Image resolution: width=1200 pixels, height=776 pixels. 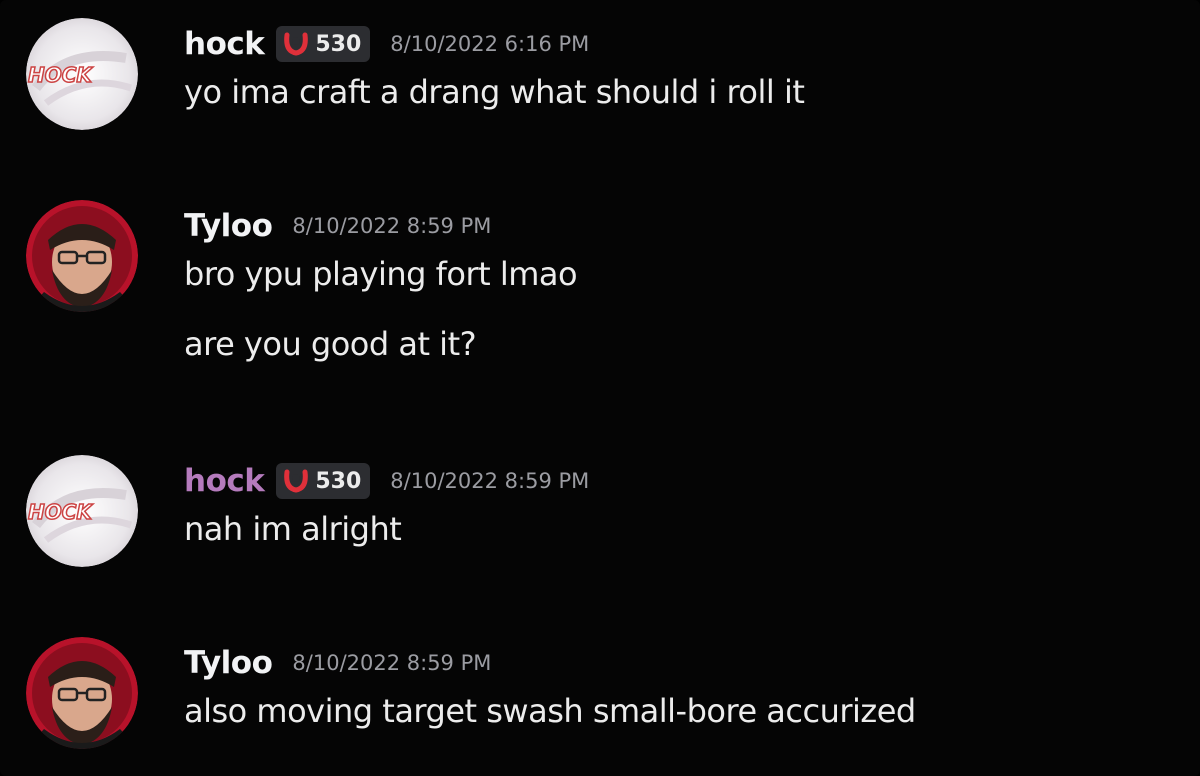 I want to click on message-text: are you good at it?, so click(x=330, y=344).